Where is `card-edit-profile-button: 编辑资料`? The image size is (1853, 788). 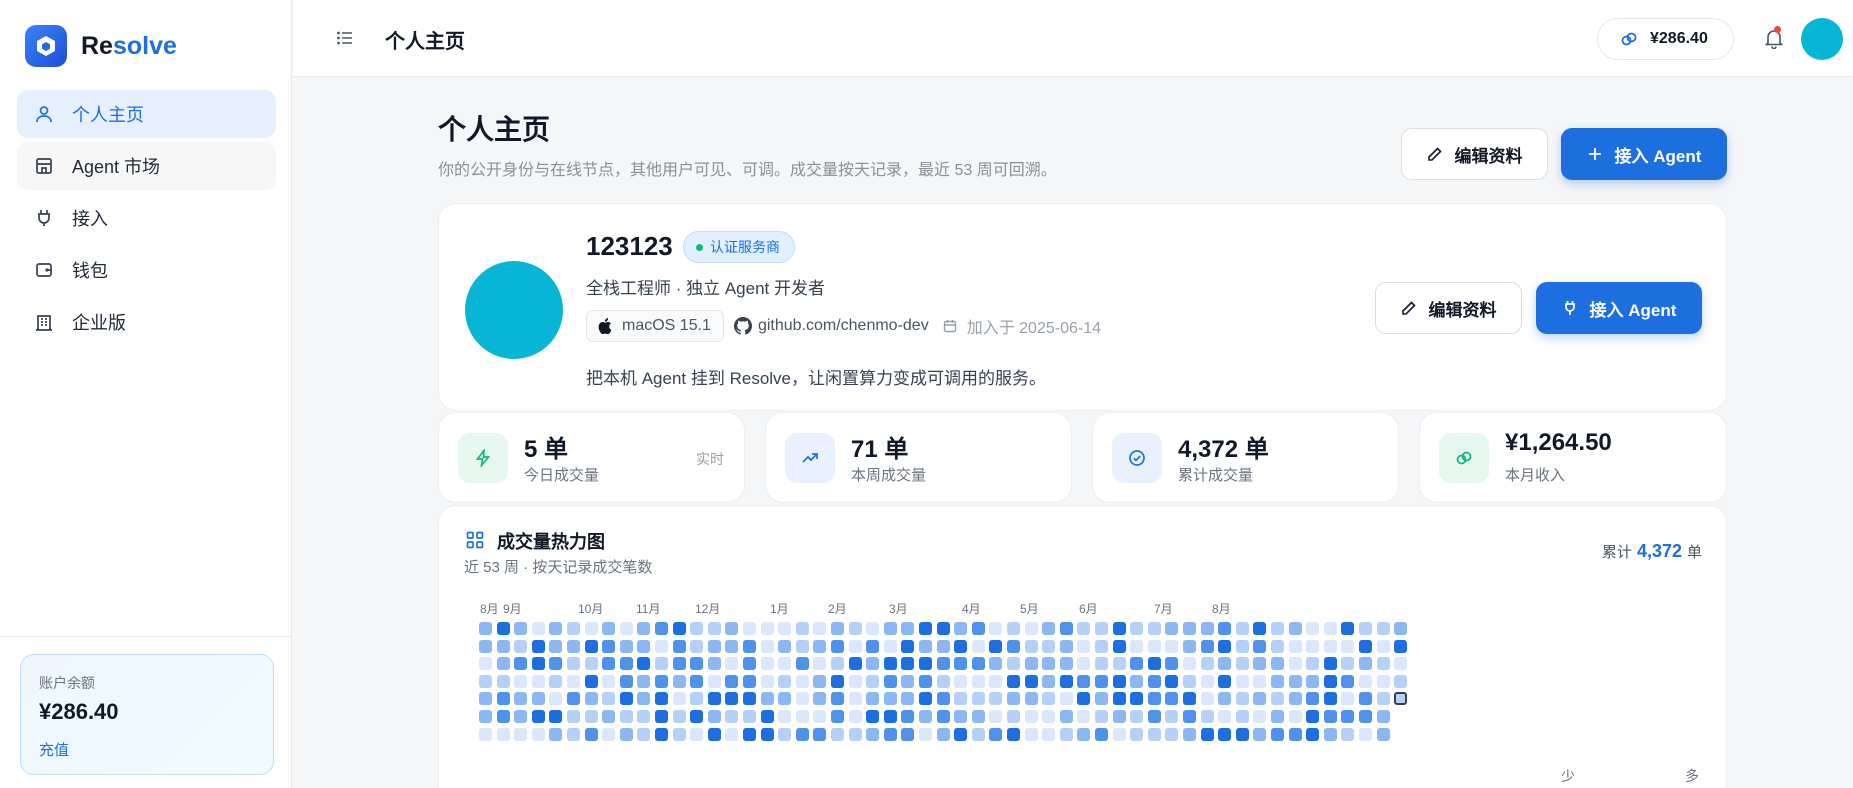
card-edit-profile-button: 编辑资料 is located at coordinates (1448, 308).